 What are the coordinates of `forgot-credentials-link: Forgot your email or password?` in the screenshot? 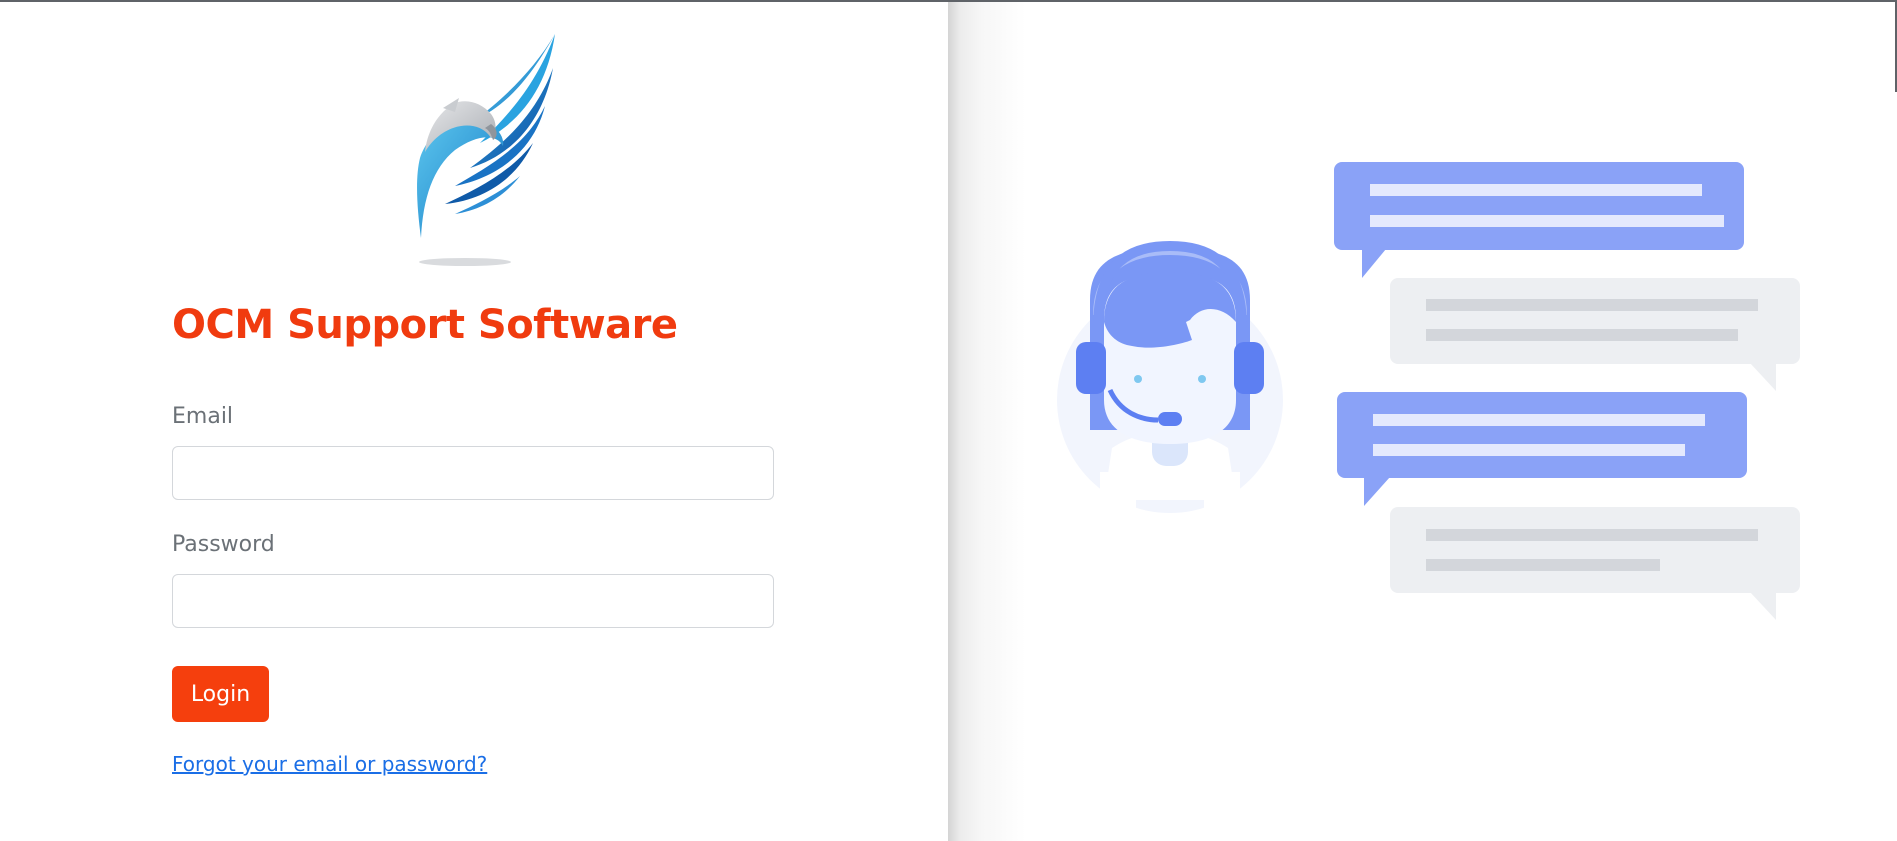 It's located at (329, 764).